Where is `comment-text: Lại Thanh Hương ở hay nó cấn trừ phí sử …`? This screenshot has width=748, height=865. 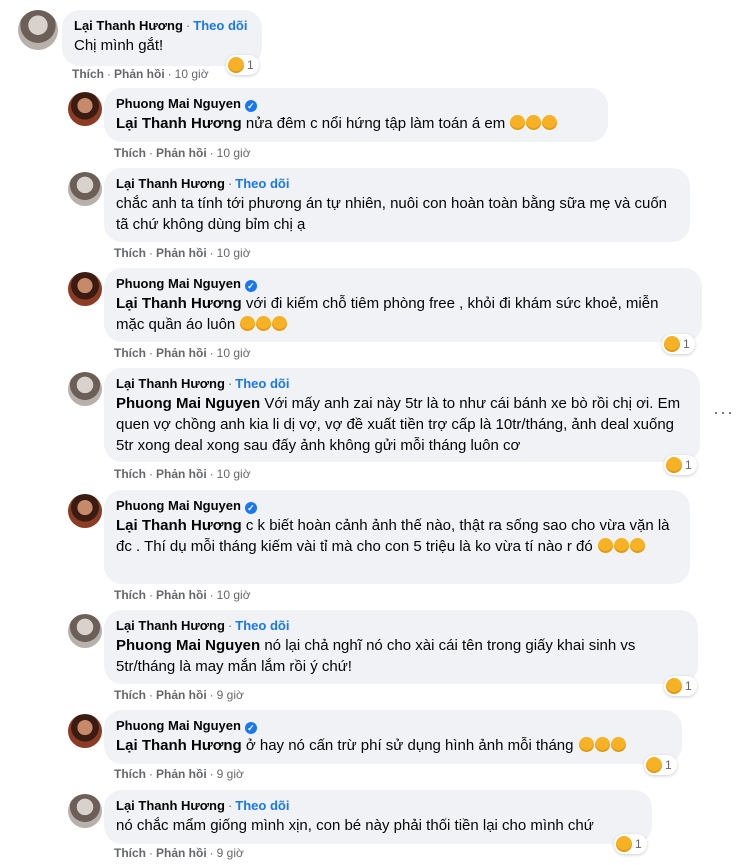
comment-text: Lại Thanh Hương ở hay nó cấn trừ phí sử … is located at coordinates (393, 745).